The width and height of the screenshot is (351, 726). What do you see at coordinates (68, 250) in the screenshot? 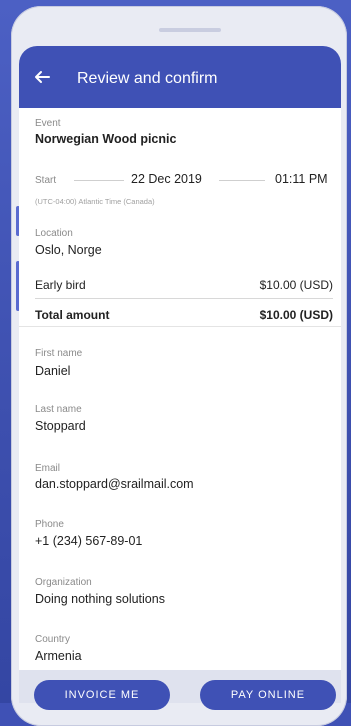
I see `location-value: Oslo, Norge` at bounding box center [68, 250].